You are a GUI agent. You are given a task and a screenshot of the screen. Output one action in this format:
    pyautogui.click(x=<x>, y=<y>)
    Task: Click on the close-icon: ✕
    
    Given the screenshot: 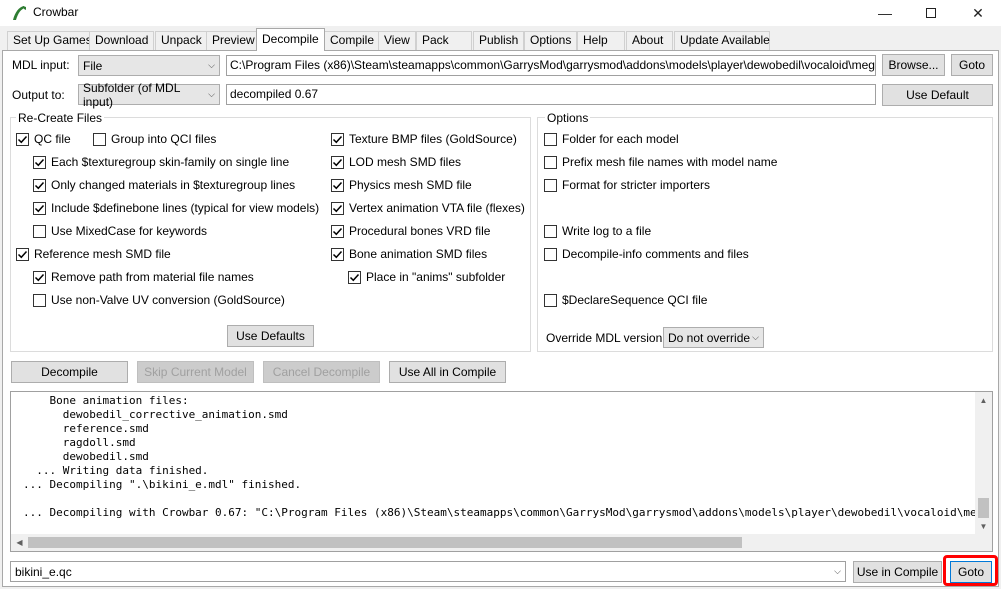 What is the action you would take?
    pyautogui.click(x=978, y=13)
    